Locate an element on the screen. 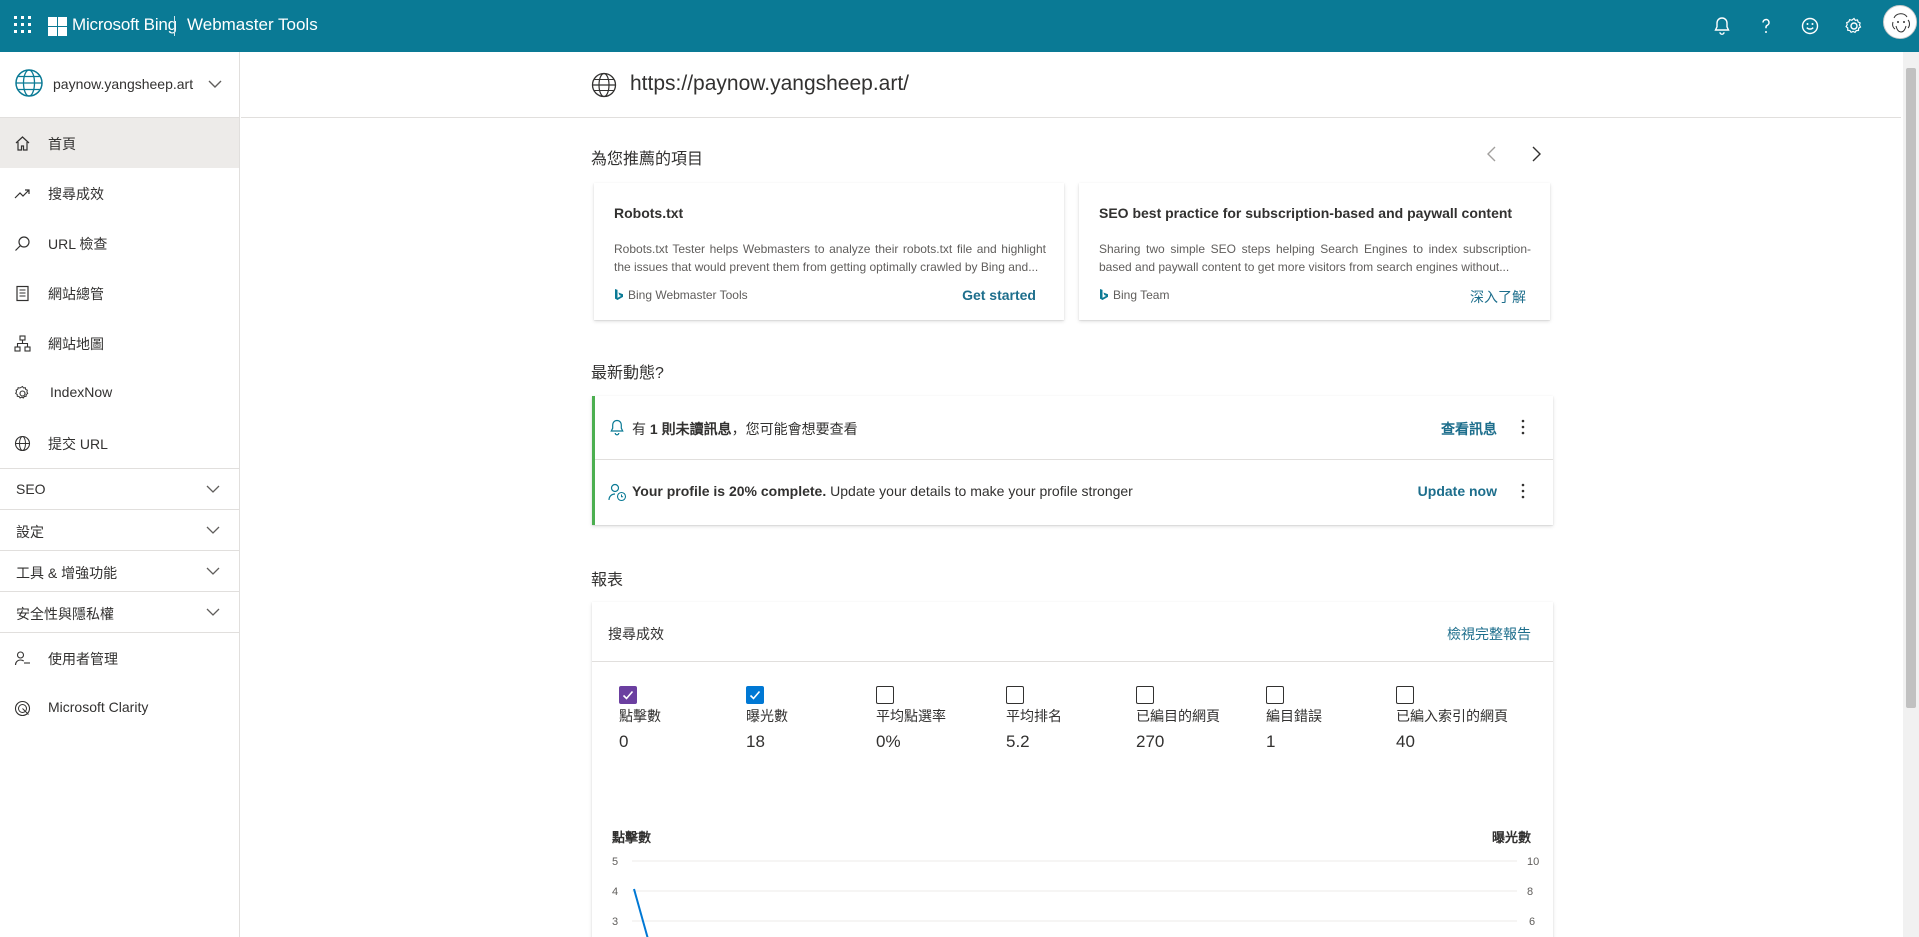 Image resolution: width=1919 pixels, height=937 pixels. sidebar-item-label: 首頁 is located at coordinates (62, 144).